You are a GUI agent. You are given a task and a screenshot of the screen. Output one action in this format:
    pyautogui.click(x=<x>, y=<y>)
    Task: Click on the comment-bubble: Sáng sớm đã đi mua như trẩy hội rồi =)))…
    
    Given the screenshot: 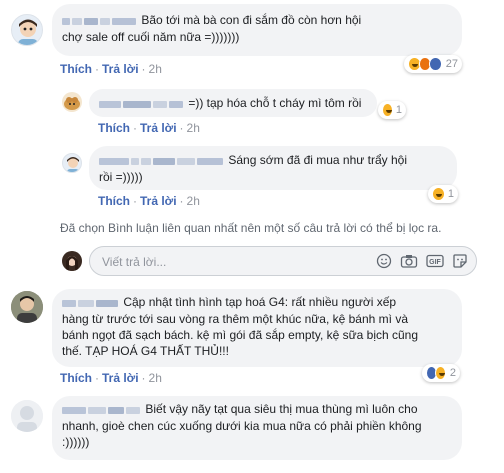 What is the action you would take?
    pyautogui.click(x=273, y=168)
    